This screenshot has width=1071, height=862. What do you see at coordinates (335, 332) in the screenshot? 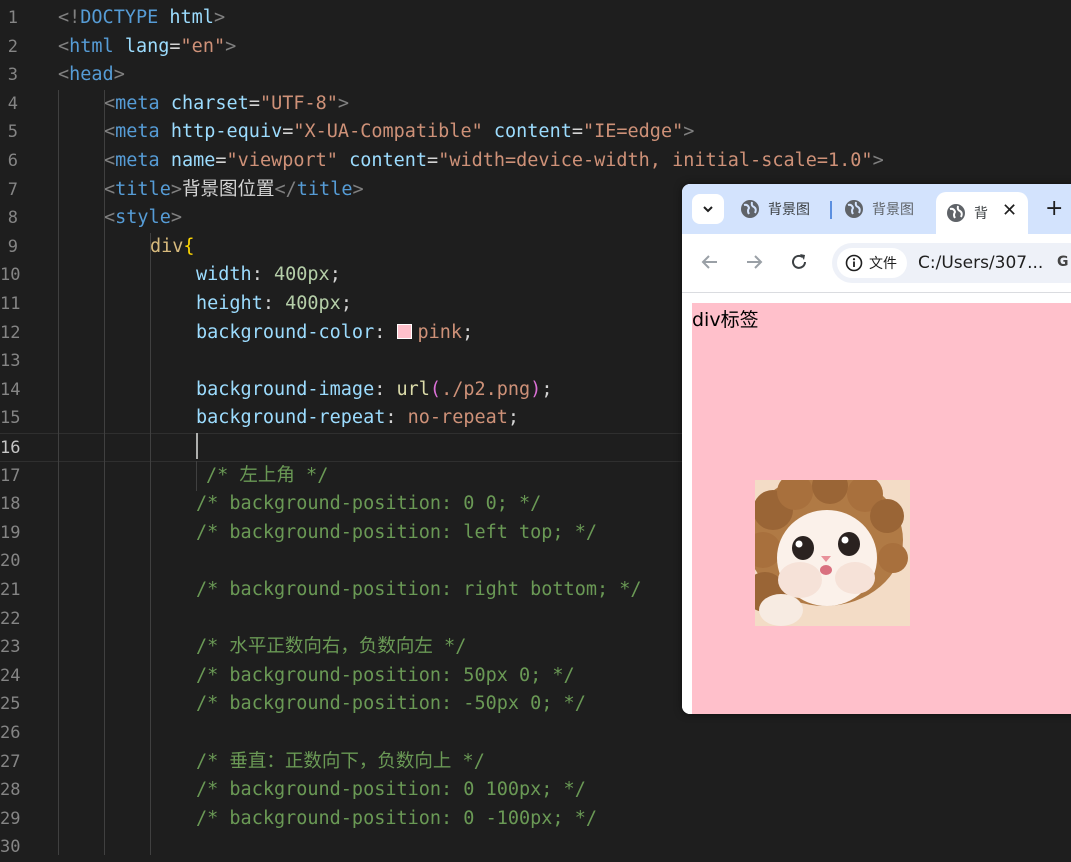
I see `code-text: background-color: pink;` at bounding box center [335, 332].